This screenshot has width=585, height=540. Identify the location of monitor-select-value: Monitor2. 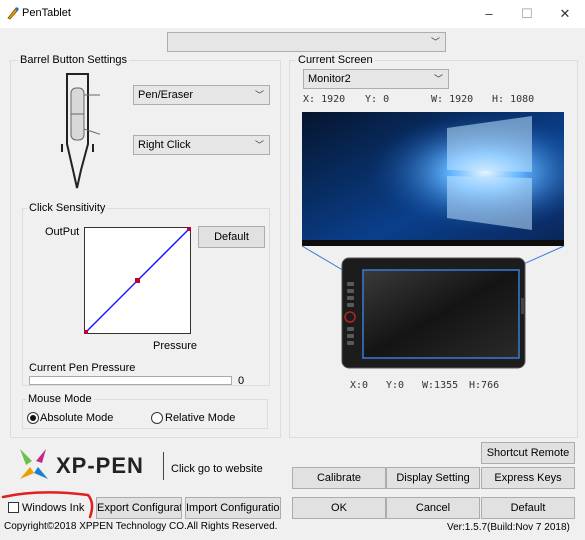
(329, 79).